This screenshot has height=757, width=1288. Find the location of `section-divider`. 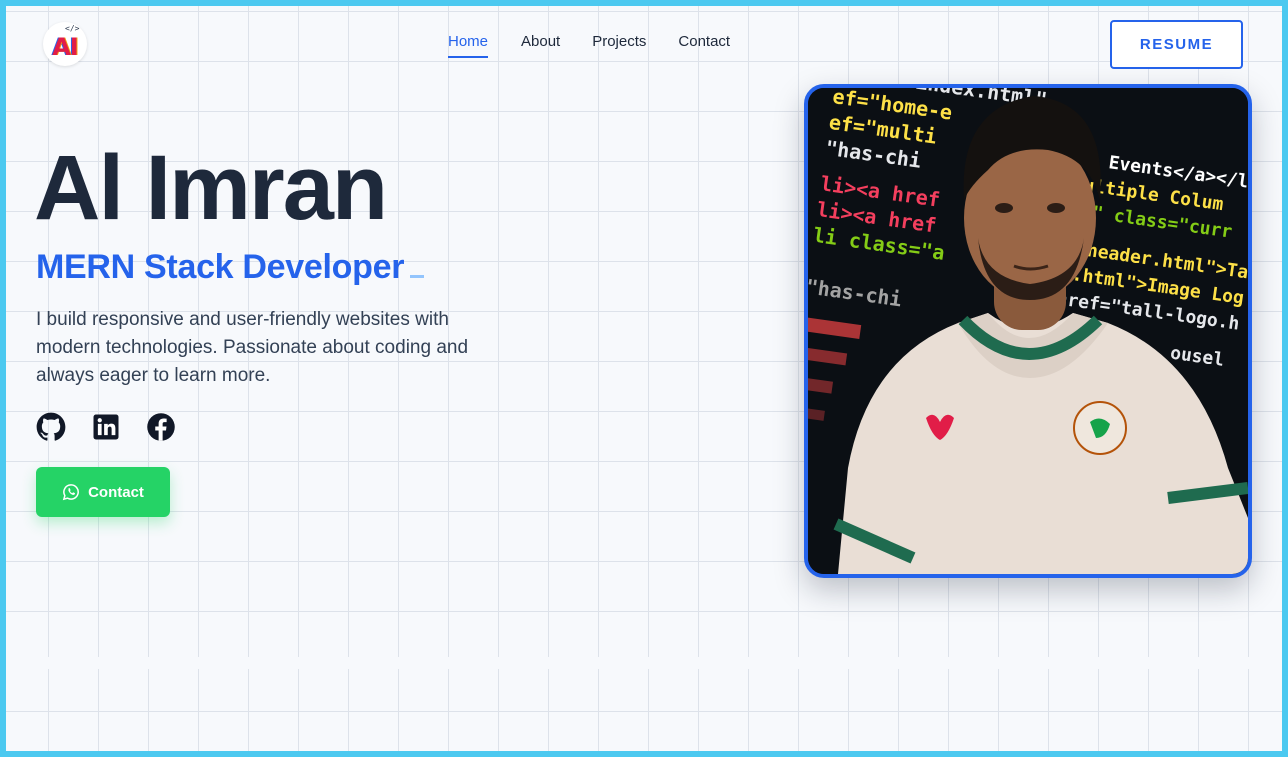

section-divider is located at coordinates (644, 663).